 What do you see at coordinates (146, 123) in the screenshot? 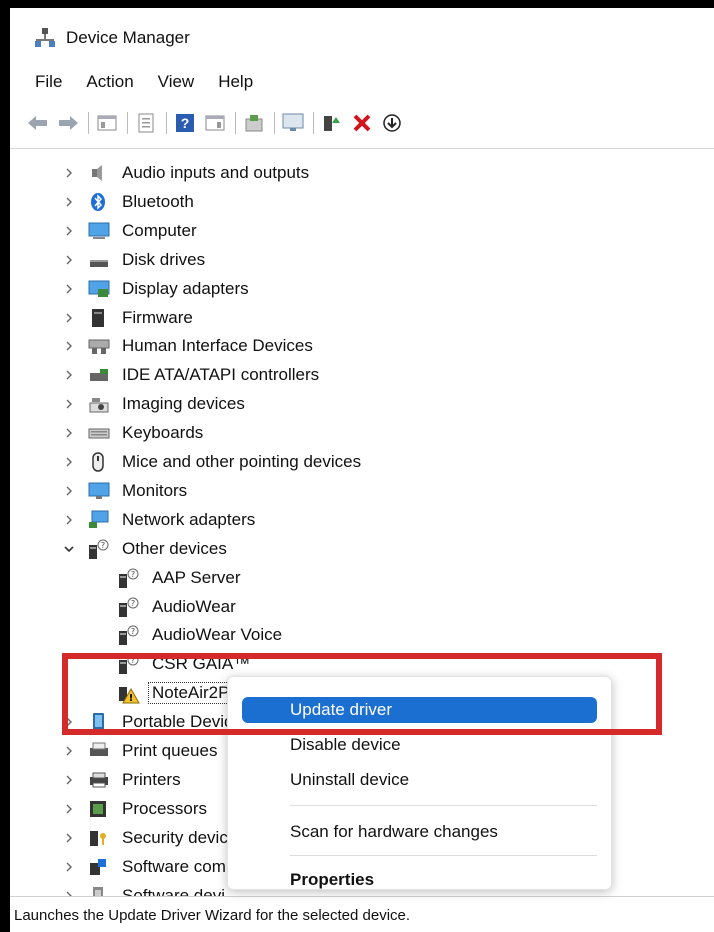
I see `properties-icon` at bounding box center [146, 123].